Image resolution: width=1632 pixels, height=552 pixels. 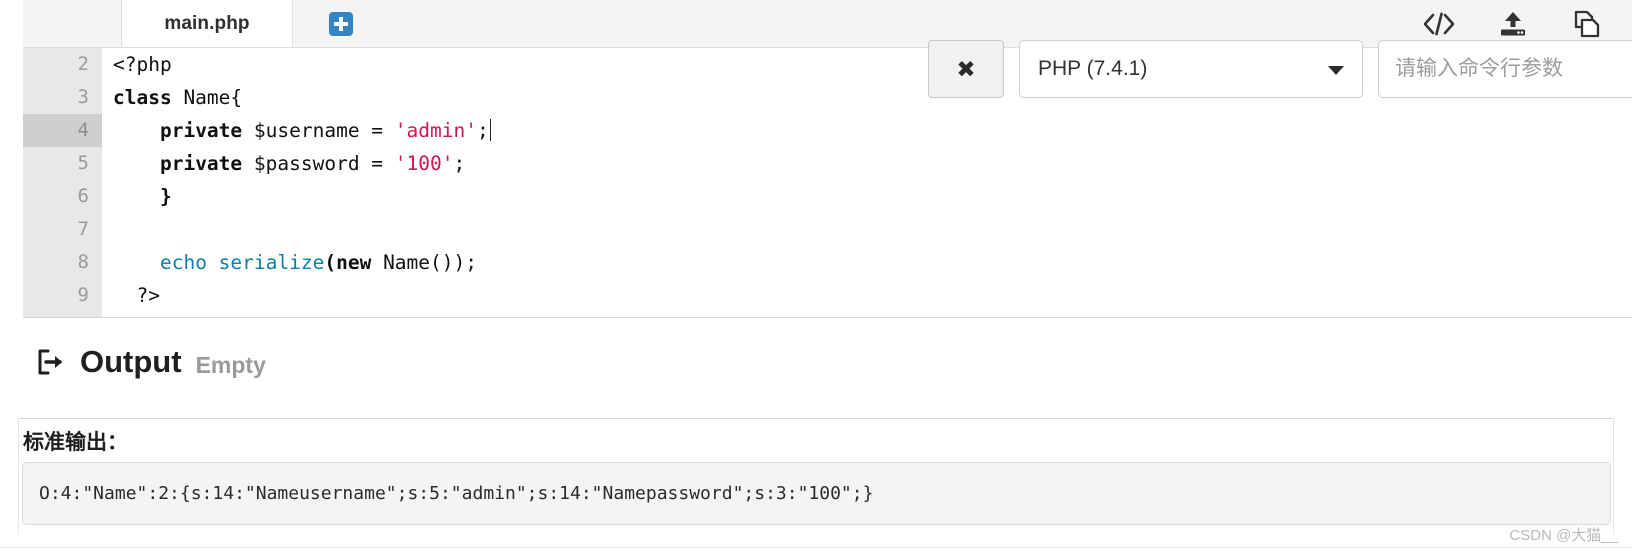 I want to click on code-token: }, so click(x=142, y=196).